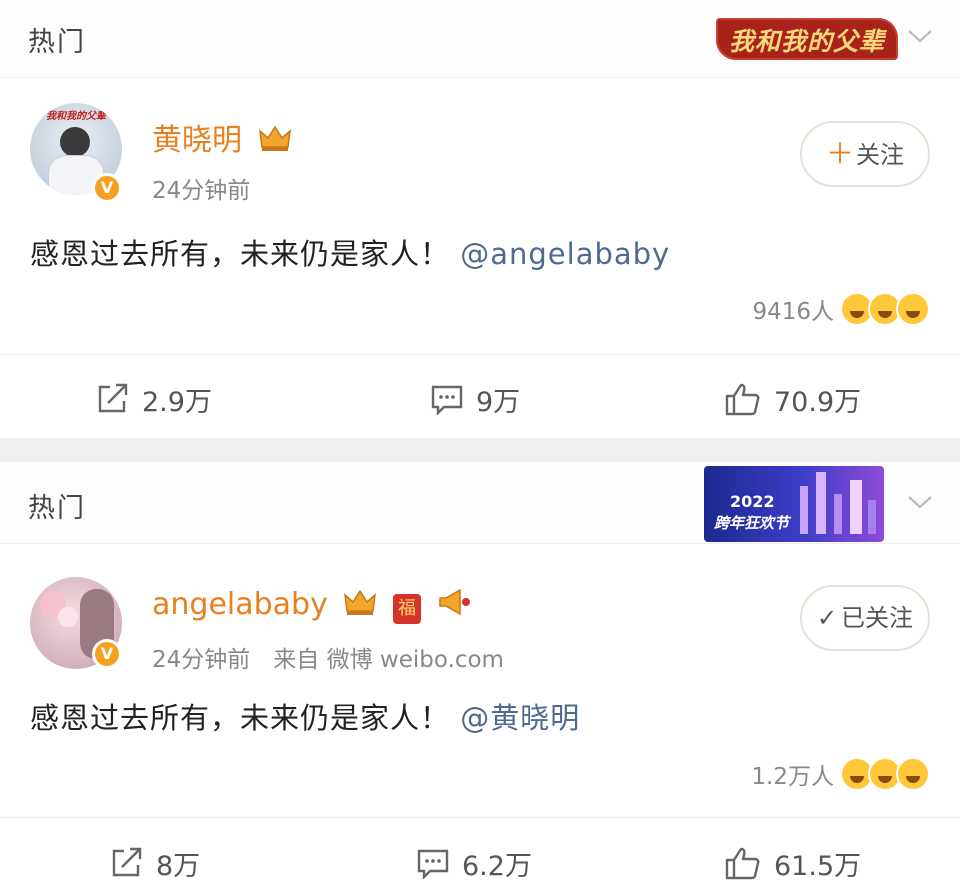 Image resolution: width=960 pixels, height=881 pixels. What do you see at coordinates (806, 41) in the screenshot?
I see `banner-text: 我和我的父辈` at bounding box center [806, 41].